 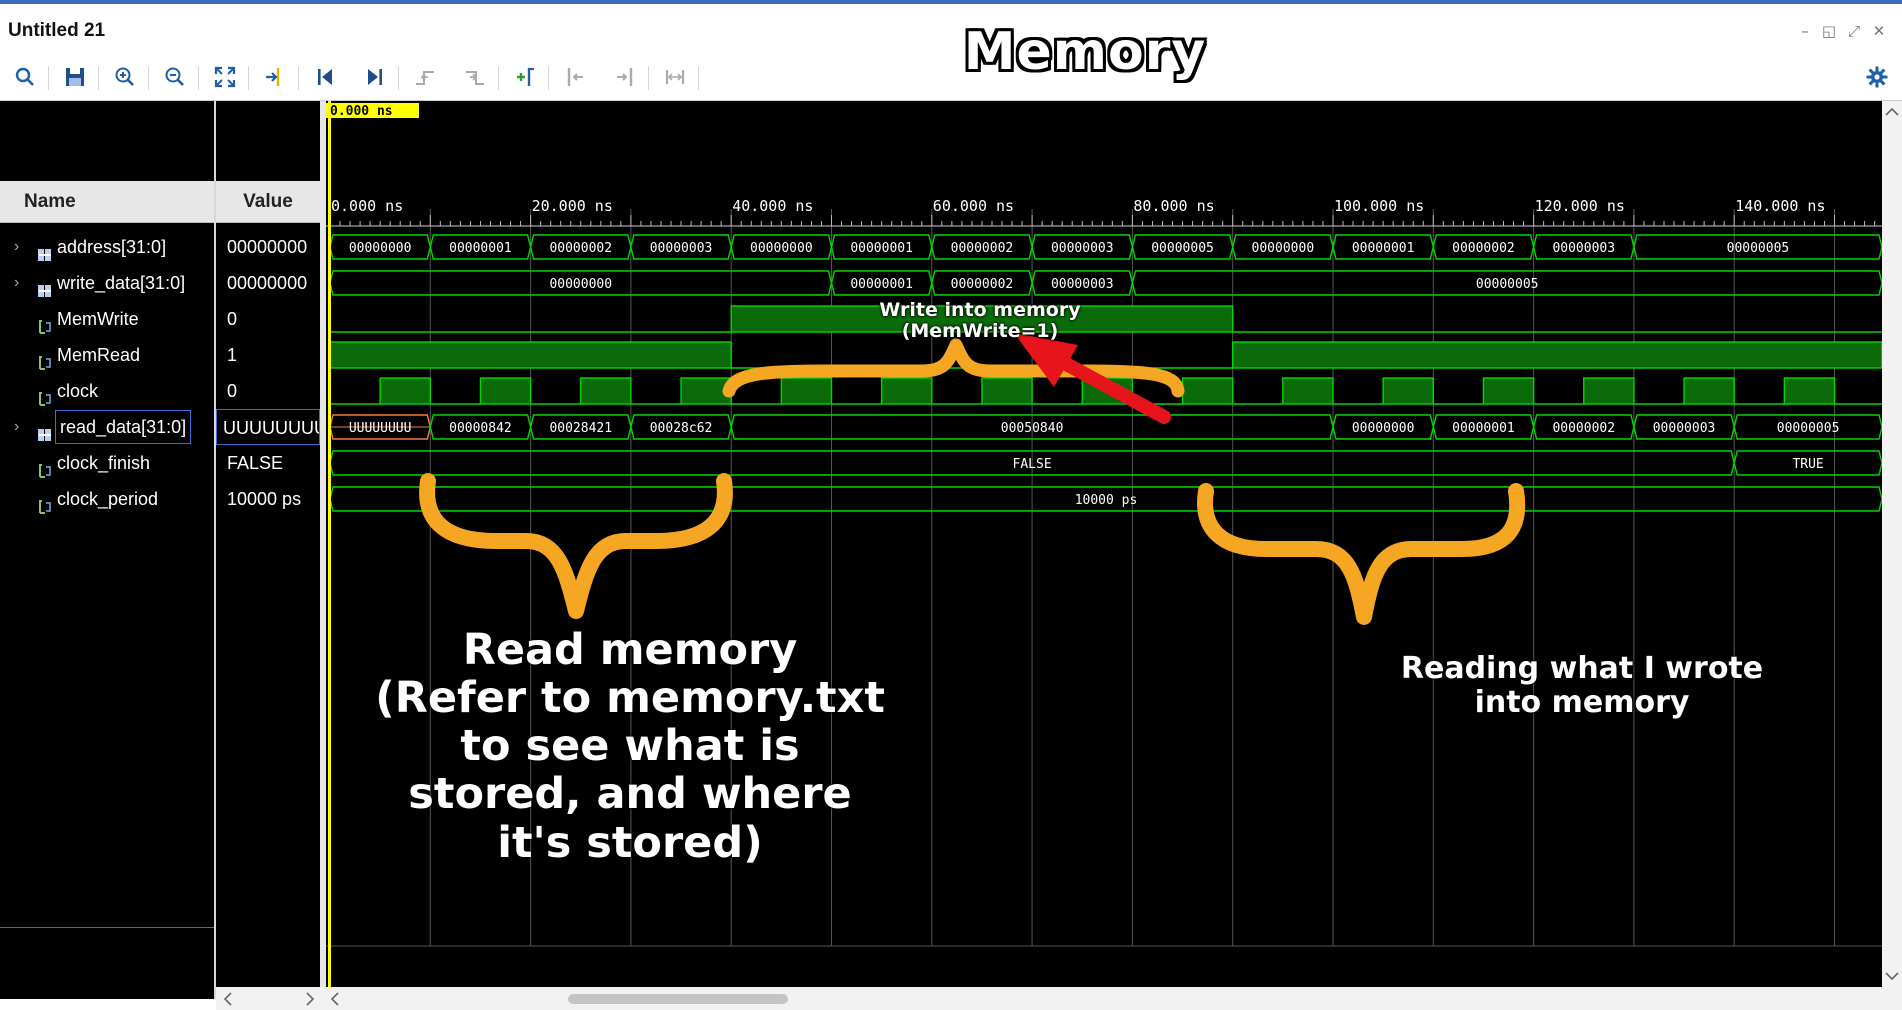 What do you see at coordinates (678, 999) in the screenshot?
I see `horizontal-scroll-thumb` at bounding box center [678, 999].